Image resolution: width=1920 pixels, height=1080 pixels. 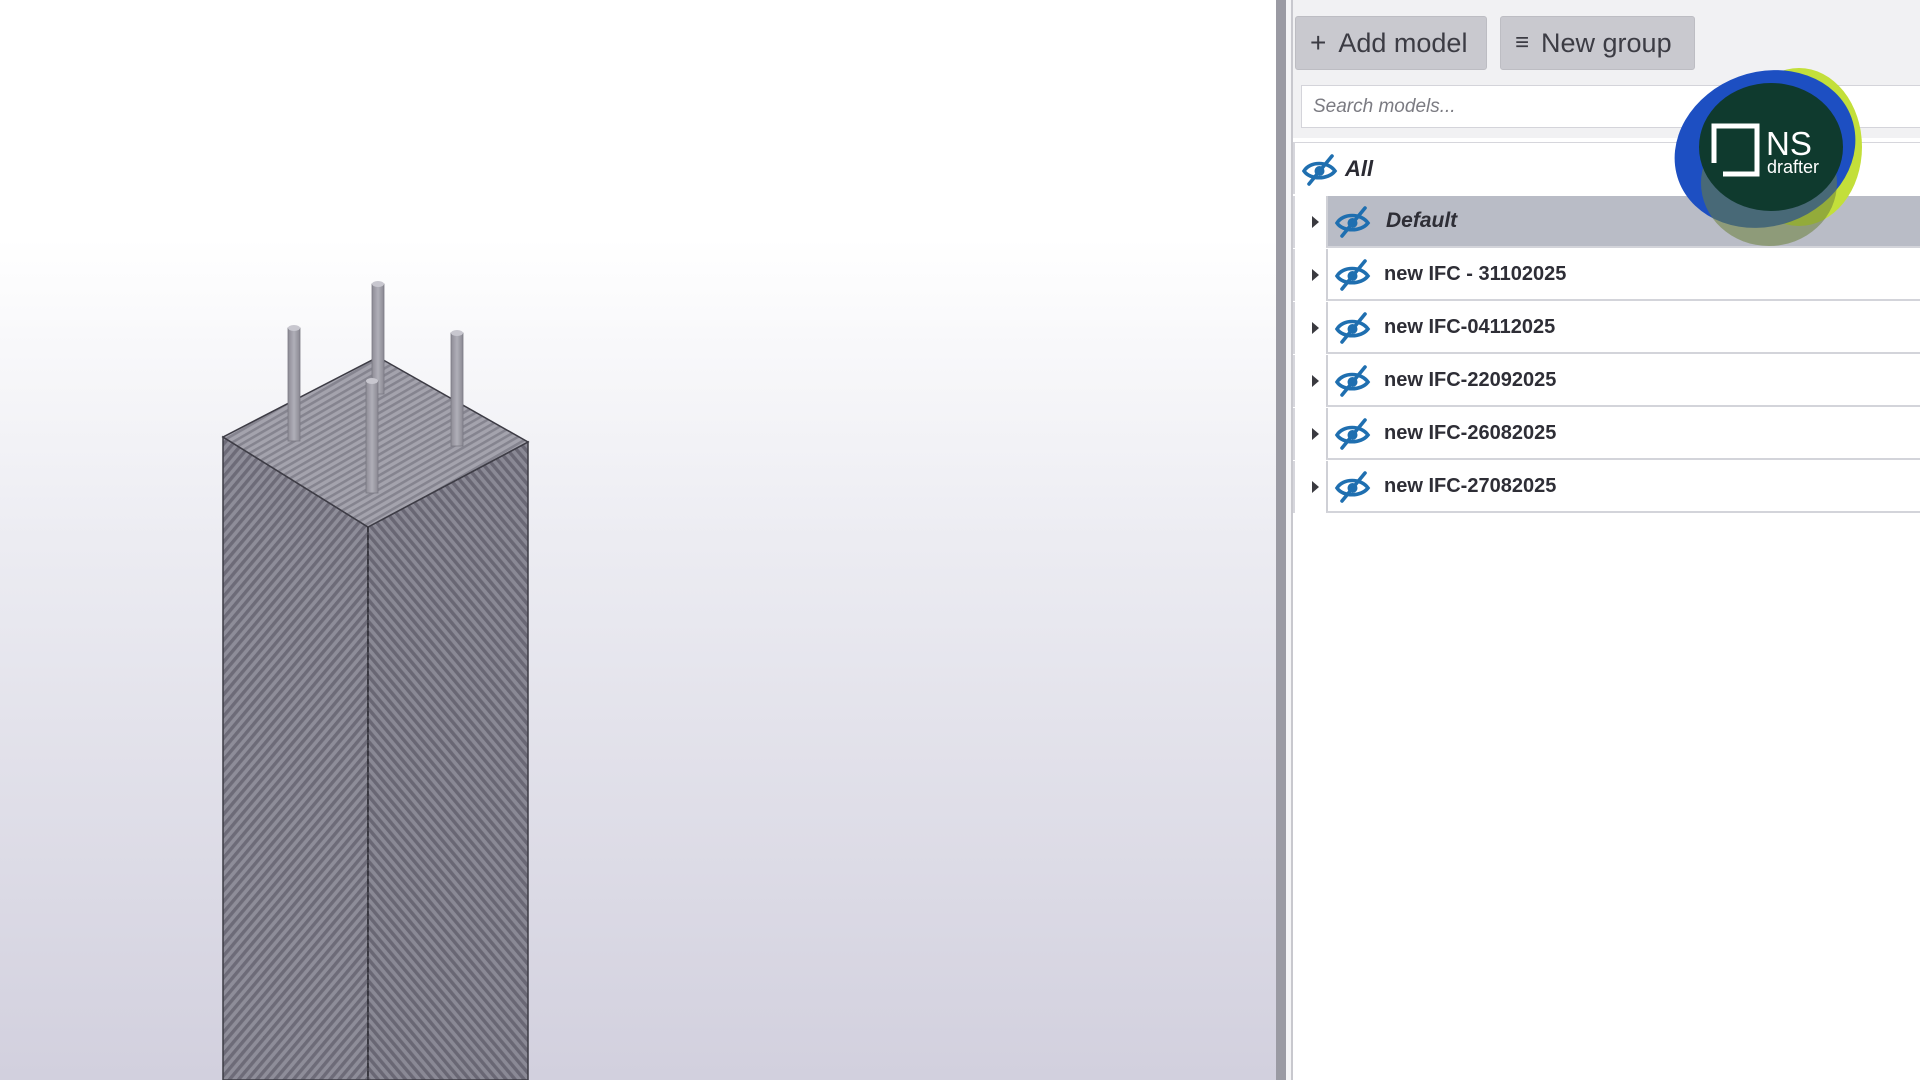 I want to click on new-group-label: New group, so click(x=1606, y=42).